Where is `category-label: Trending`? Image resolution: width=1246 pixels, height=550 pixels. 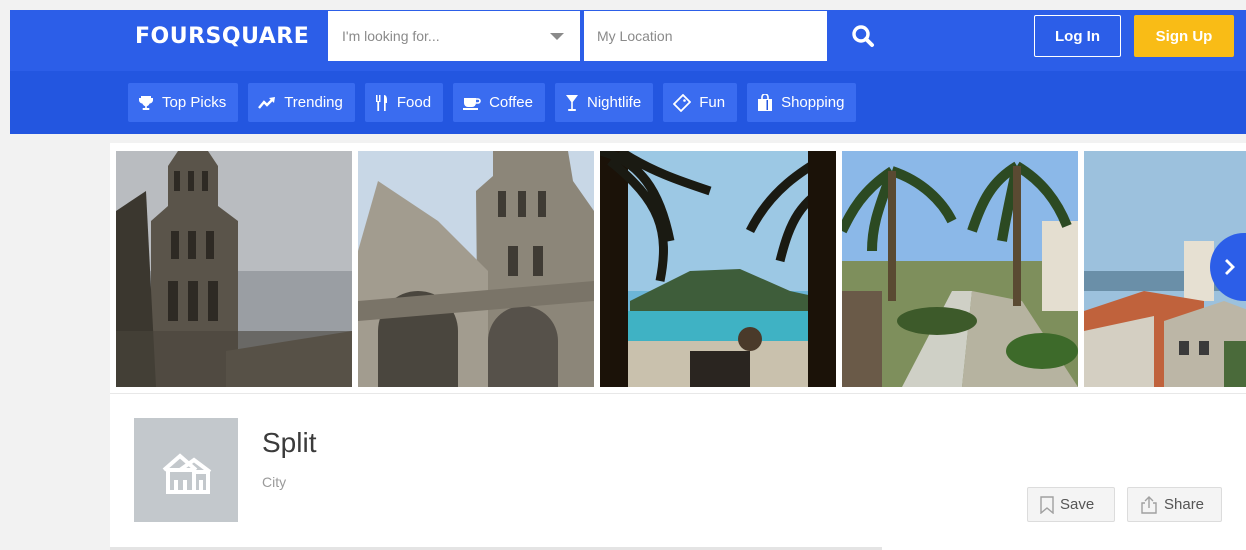 category-label: Trending is located at coordinates (313, 102).